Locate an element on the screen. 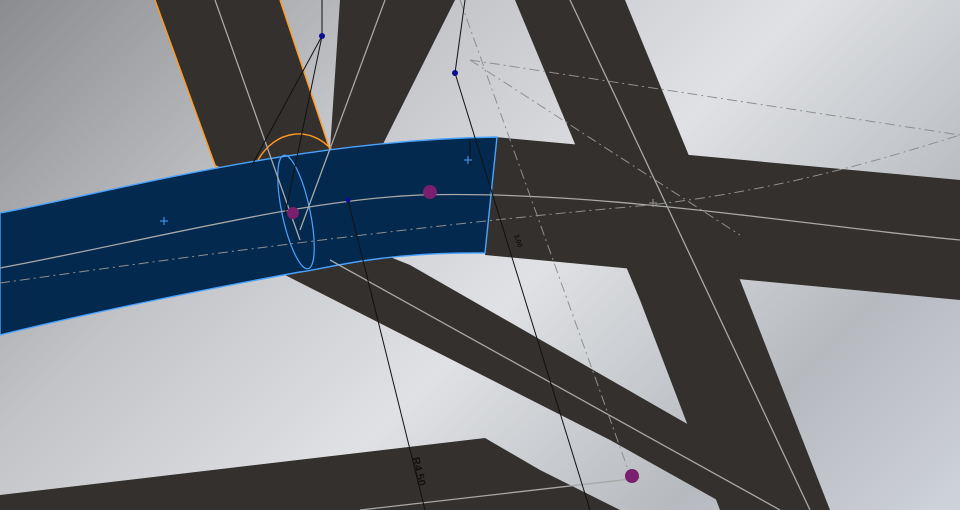  member-bottom-beam is located at coordinates (310, 474).